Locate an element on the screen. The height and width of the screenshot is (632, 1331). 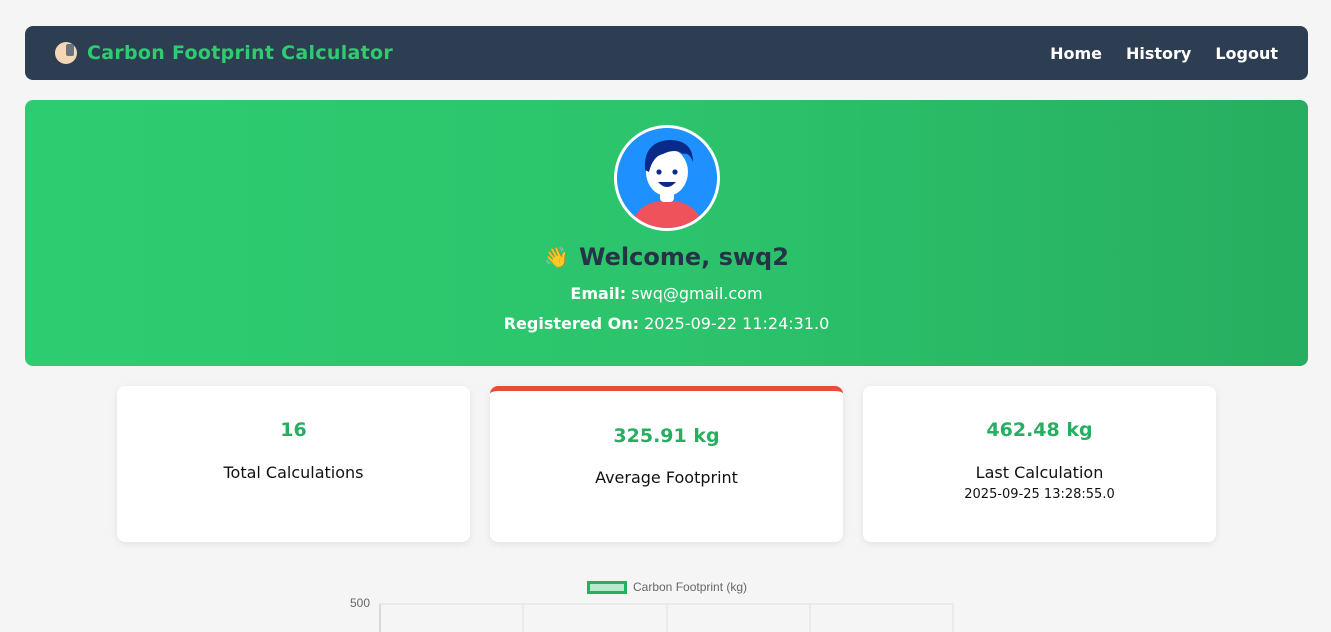
user-avatar-icon is located at coordinates (667, 178).